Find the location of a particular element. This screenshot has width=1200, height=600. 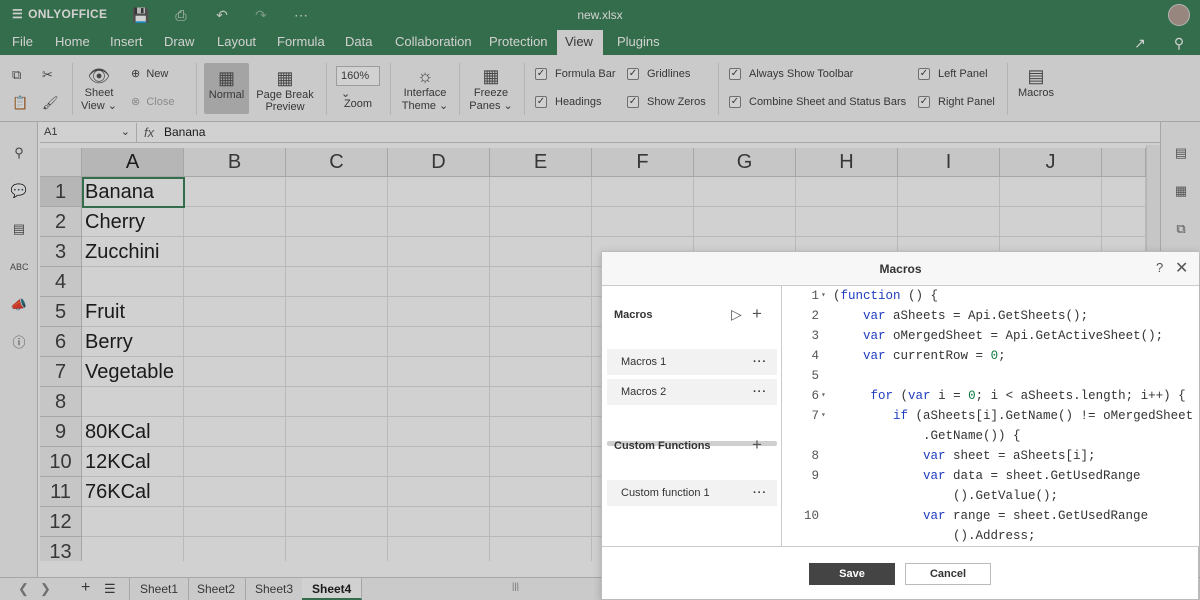

help-icon: ? is located at coordinates (1159, 267).